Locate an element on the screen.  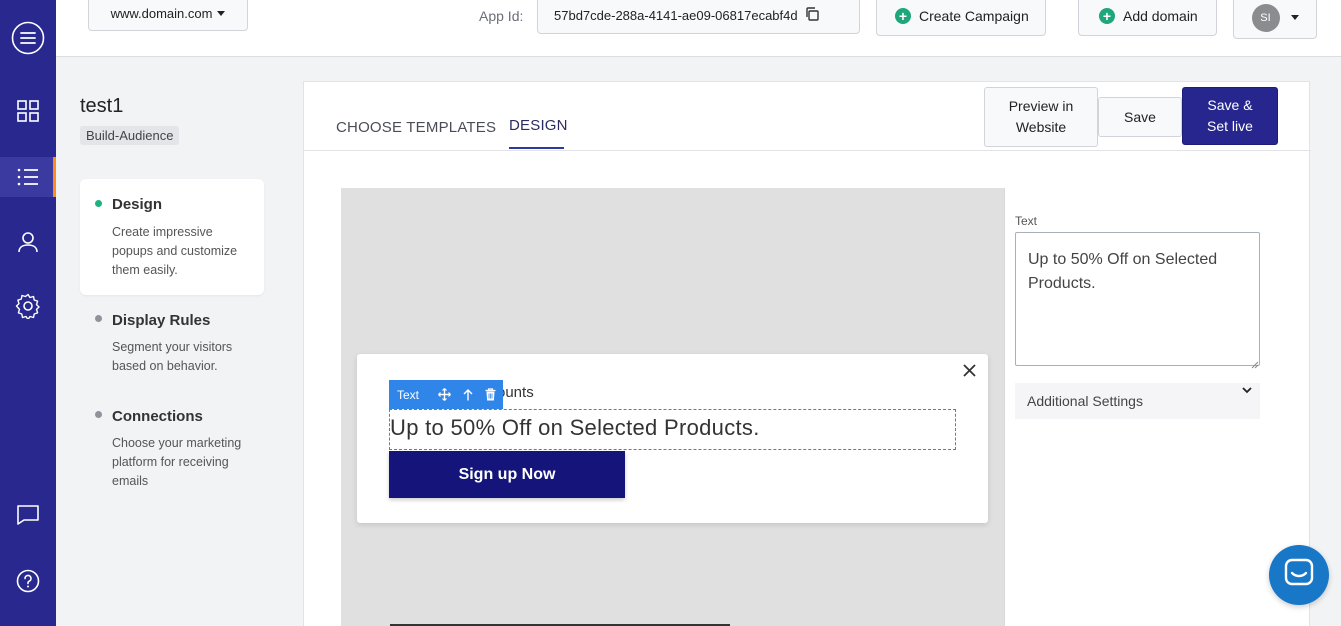
canvas-divider is located at coordinates (1004, 407).